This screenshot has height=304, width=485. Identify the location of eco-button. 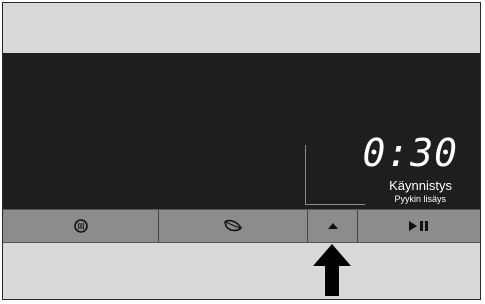
(232, 226).